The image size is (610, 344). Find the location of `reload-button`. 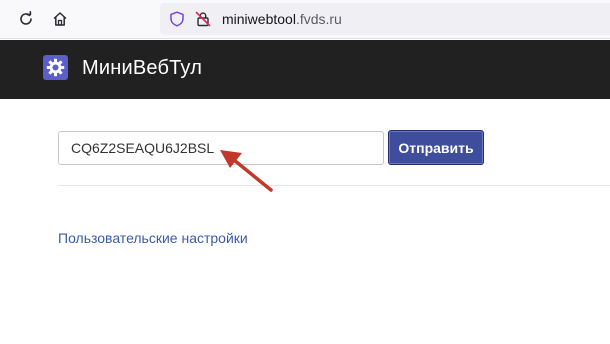

reload-button is located at coordinates (26, 19).